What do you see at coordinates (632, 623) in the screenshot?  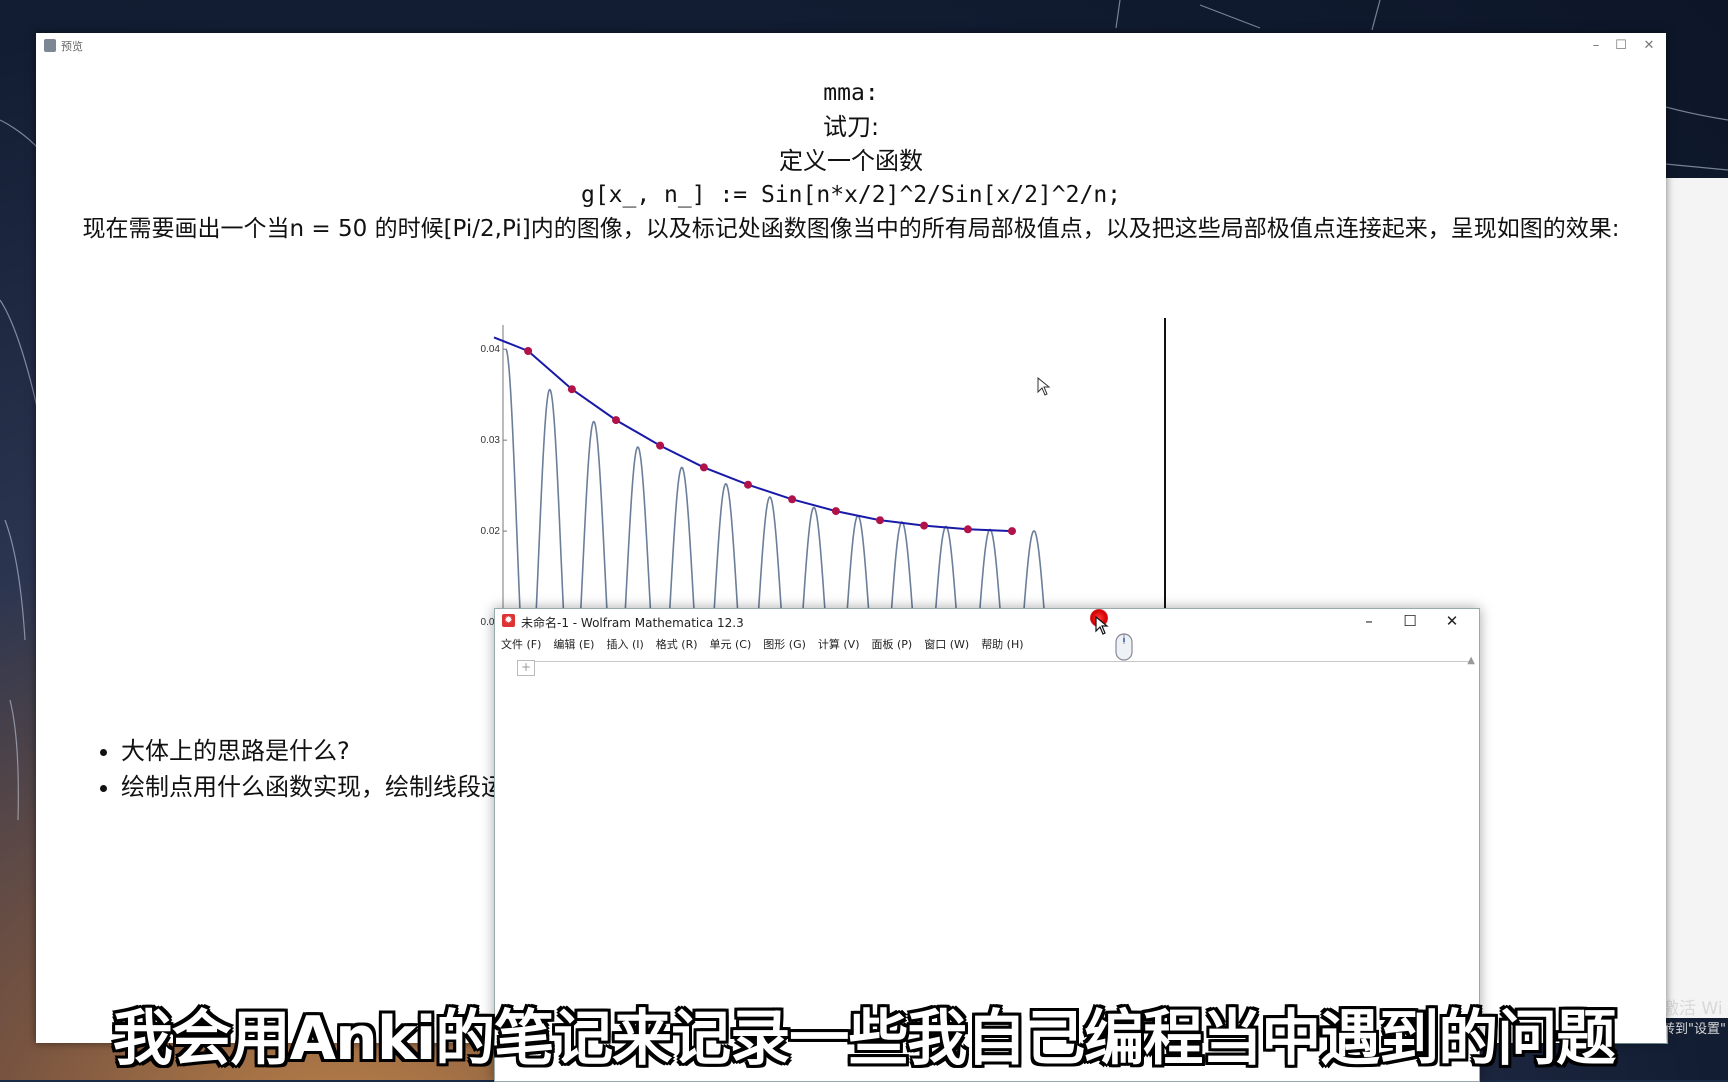 I see `mathematica-window-title: 未命名-1 - Wolfram Mathematica 12.3` at bounding box center [632, 623].